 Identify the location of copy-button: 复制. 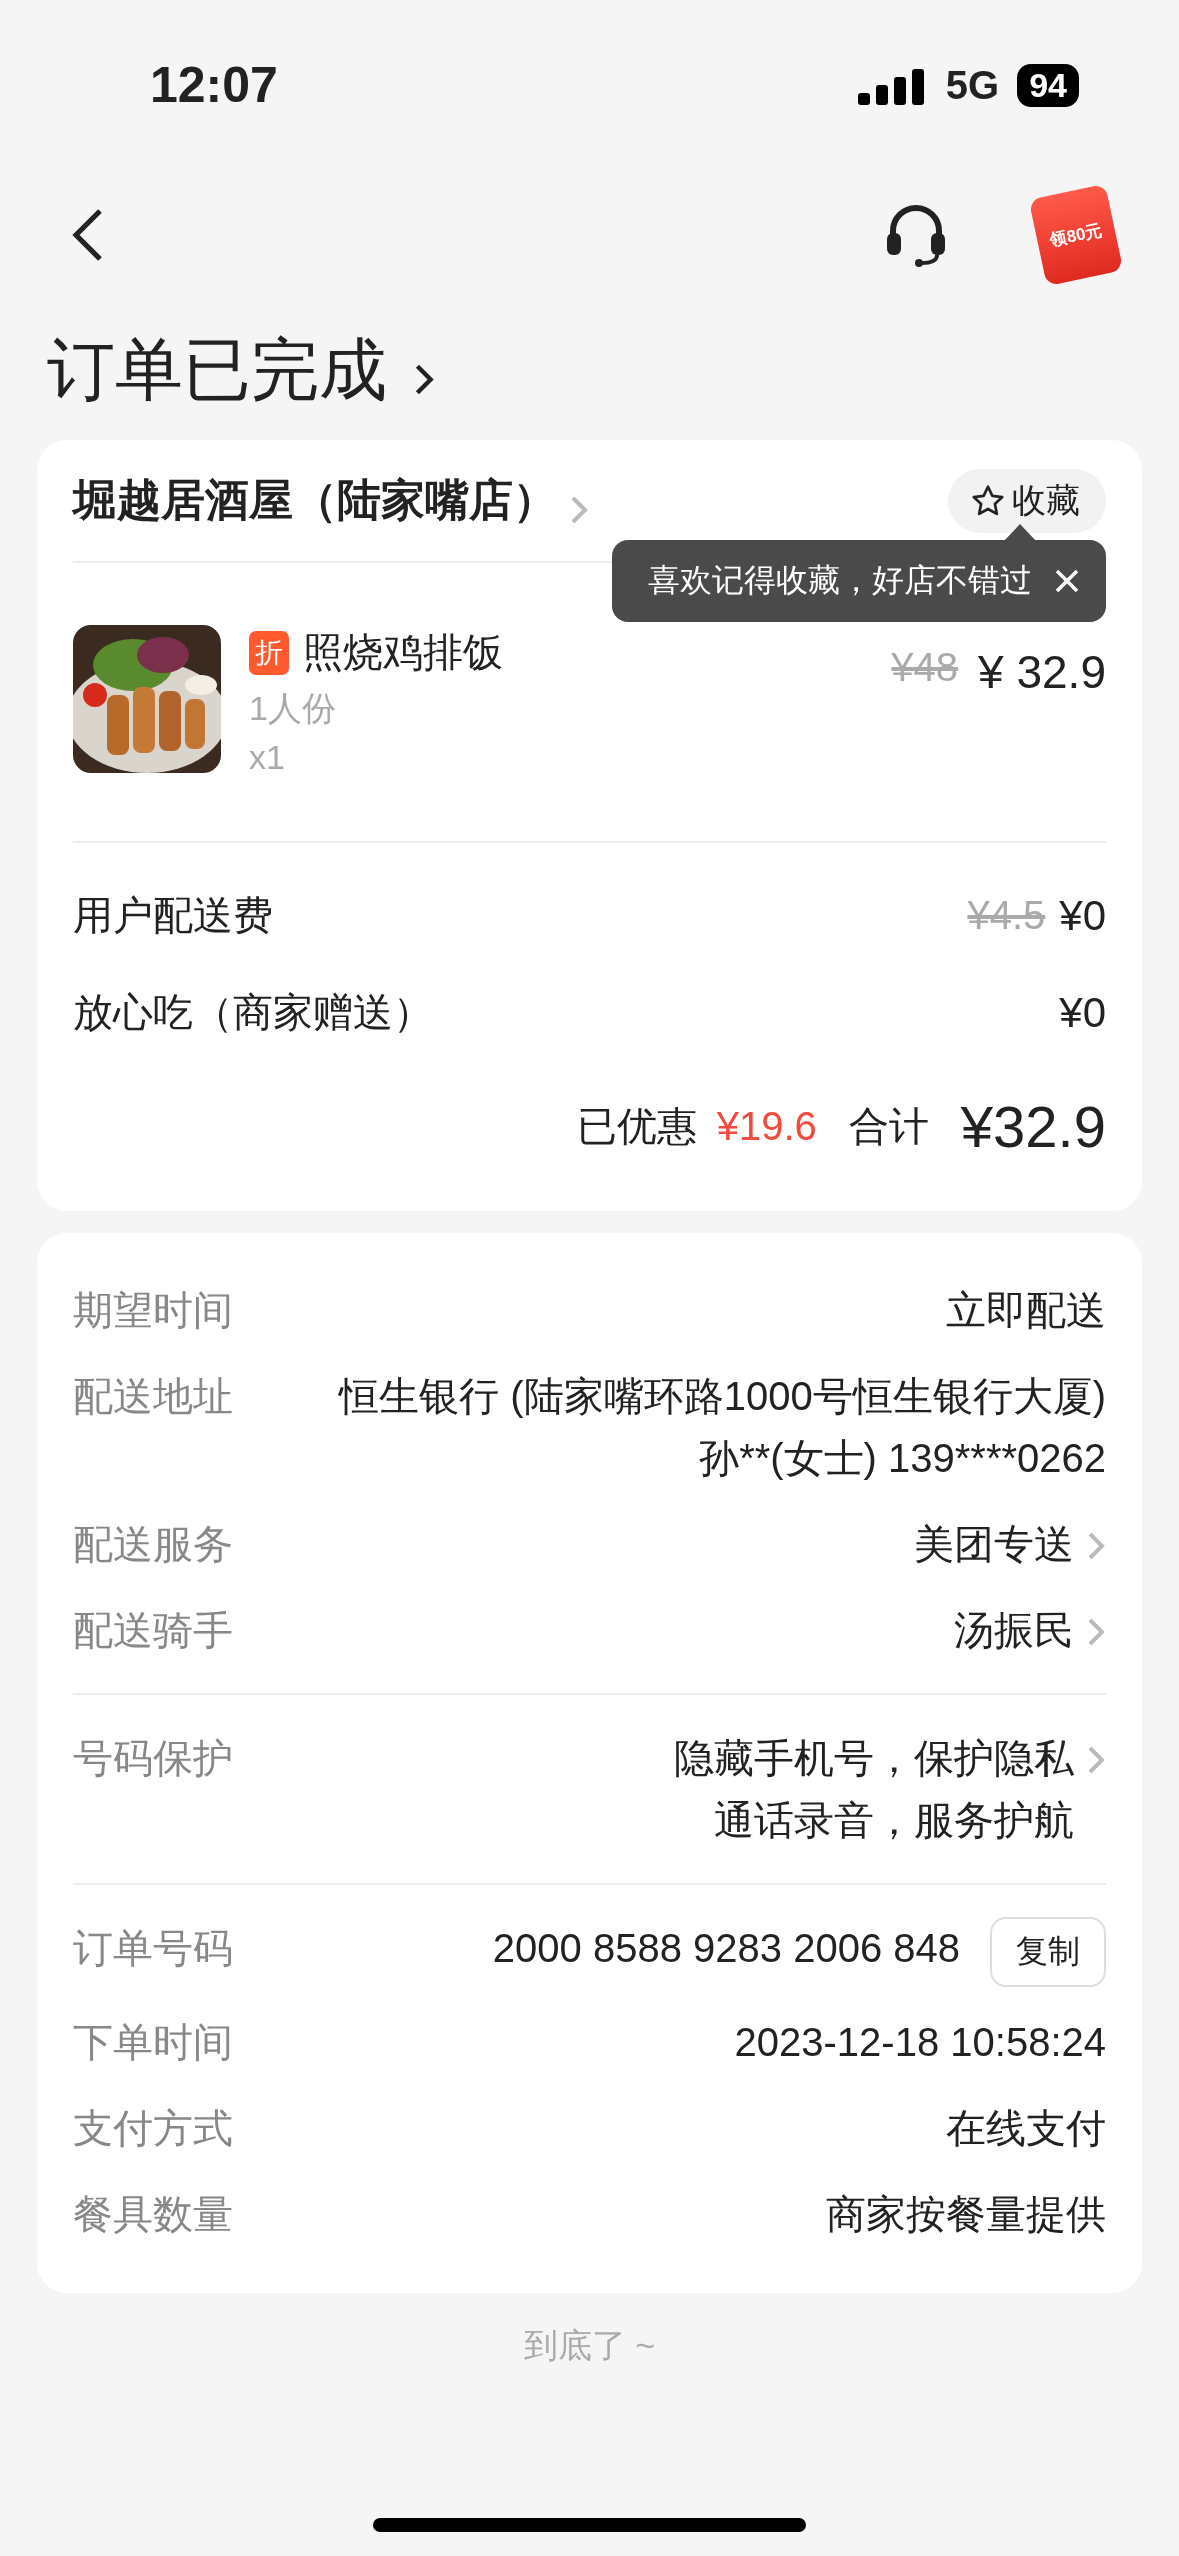
(1048, 1952).